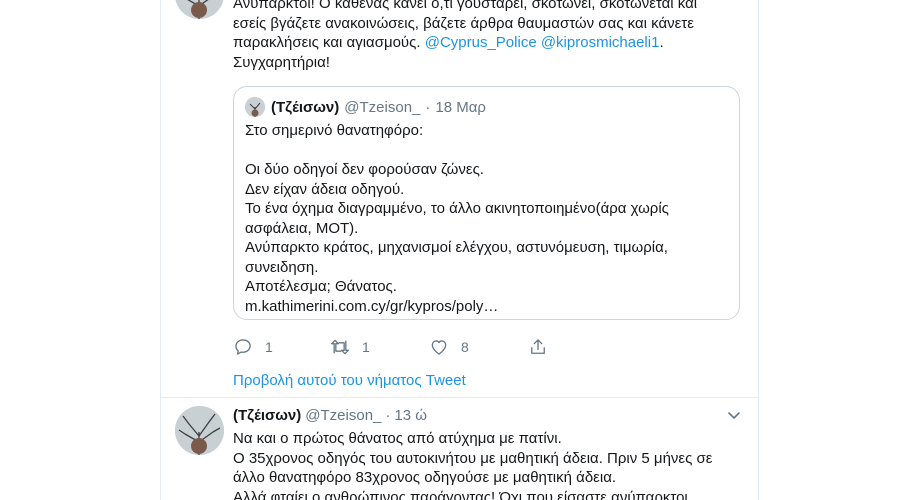 The image size is (900, 500). Describe the element at coordinates (349, 380) in the screenshot. I see `show-thread-link: Προβολή αυτού του νήματος Tweet` at that location.